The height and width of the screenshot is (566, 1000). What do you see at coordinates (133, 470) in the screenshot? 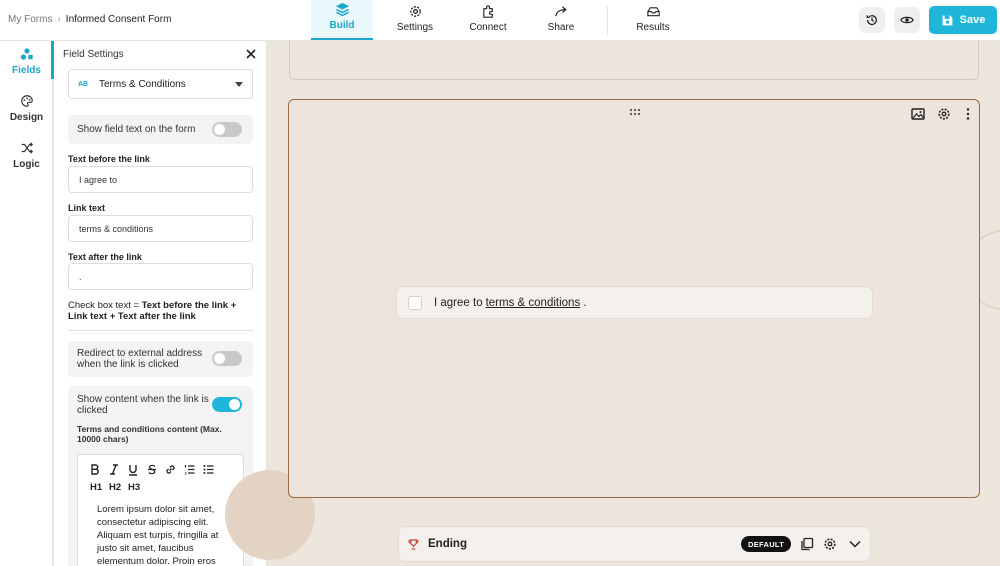
I see `underline-icon` at bounding box center [133, 470].